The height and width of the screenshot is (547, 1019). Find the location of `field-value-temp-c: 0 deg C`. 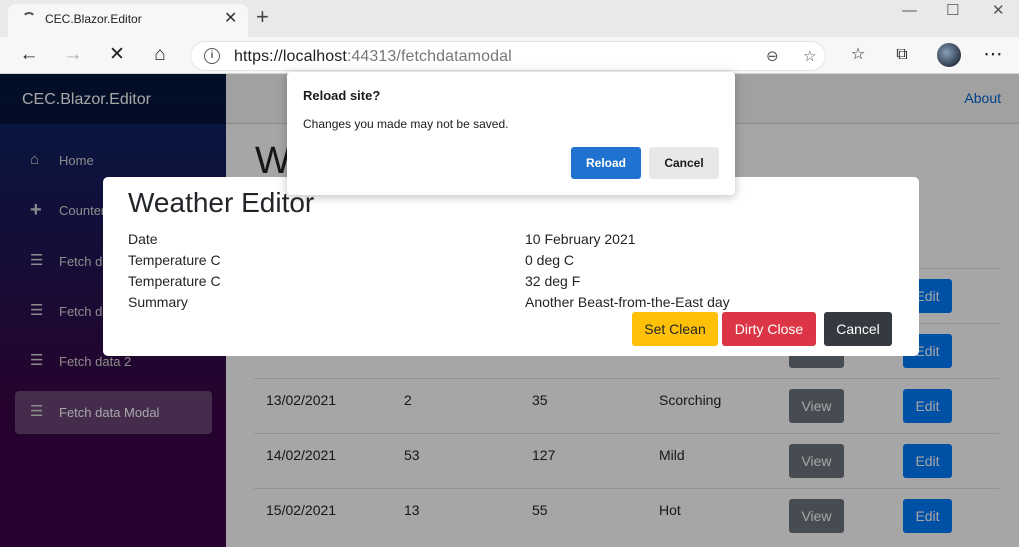

field-value-temp-c: 0 deg C is located at coordinates (550, 260).